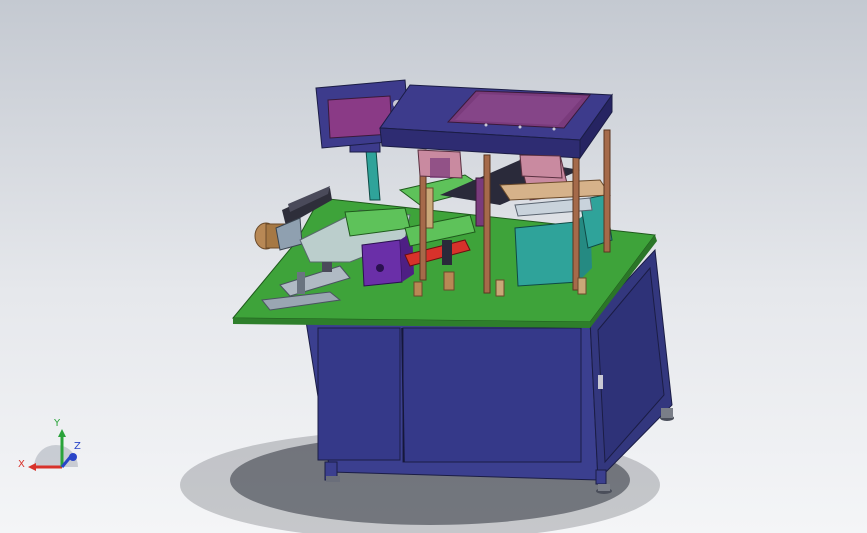 This screenshot has width=867, height=533. I want to click on top-console, so click(496, 122).